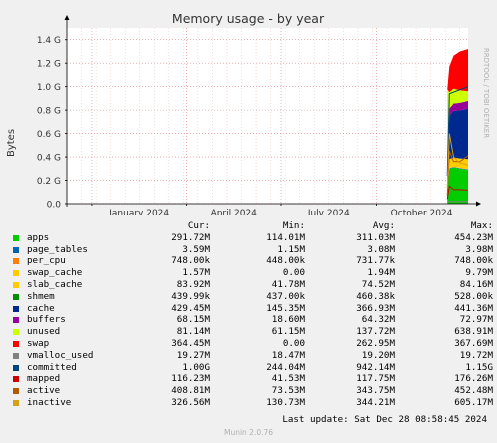 The width and height of the screenshot is (497, 443). Describe the element at coordinates (375, 308) in the screenshot. I see `legend-avg: 366.93M` at that location.